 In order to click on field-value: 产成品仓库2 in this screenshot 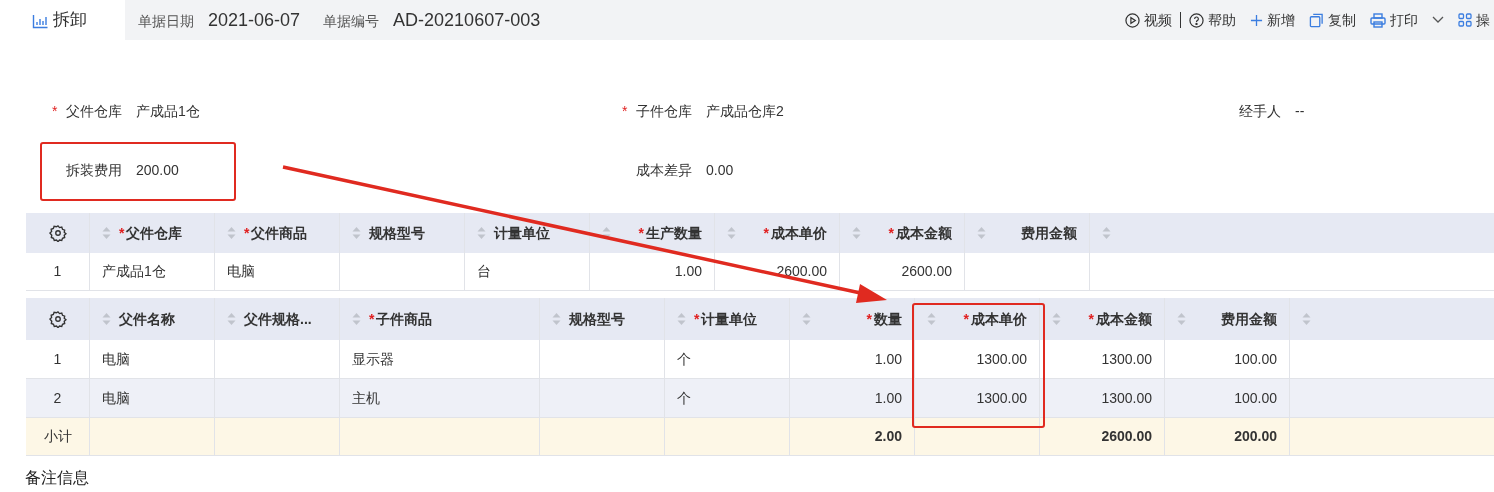, I will do `click(745, 111)`.